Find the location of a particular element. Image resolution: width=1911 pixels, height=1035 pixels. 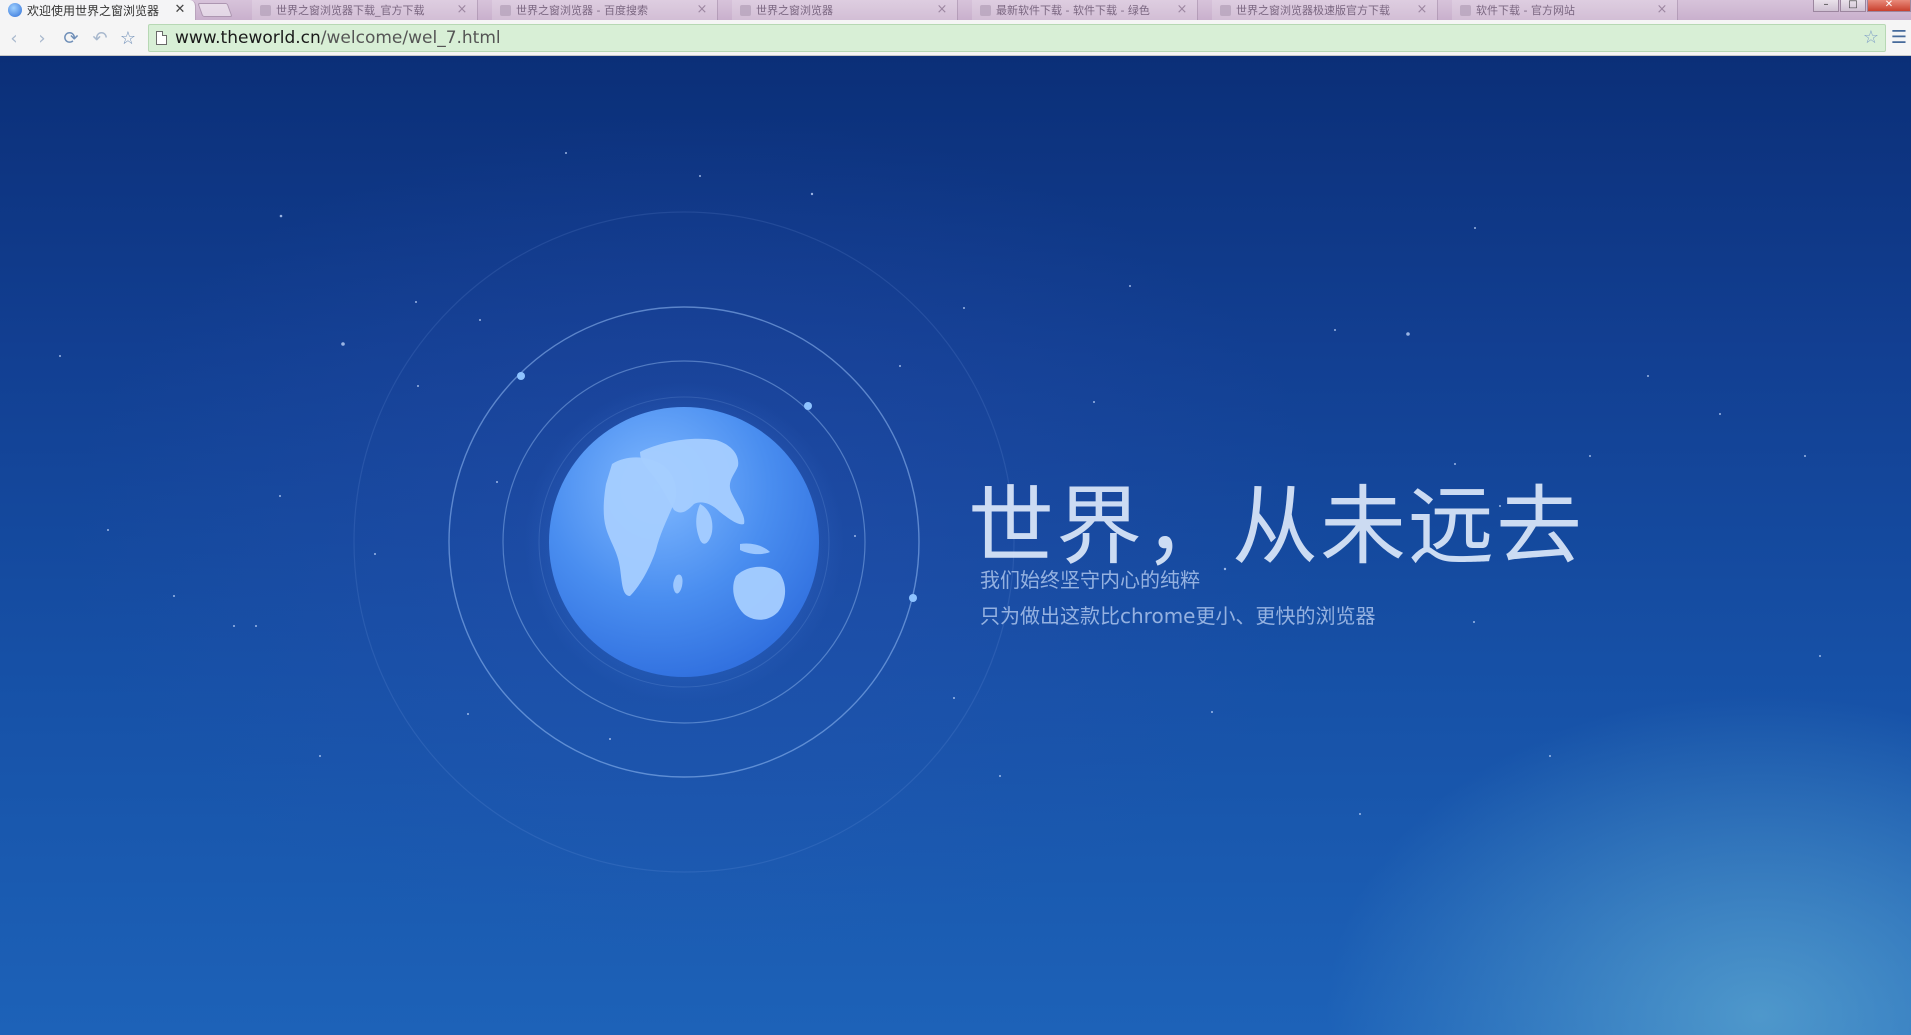

window-controls: – □ ✕ is located at coordinates (1861, 10).